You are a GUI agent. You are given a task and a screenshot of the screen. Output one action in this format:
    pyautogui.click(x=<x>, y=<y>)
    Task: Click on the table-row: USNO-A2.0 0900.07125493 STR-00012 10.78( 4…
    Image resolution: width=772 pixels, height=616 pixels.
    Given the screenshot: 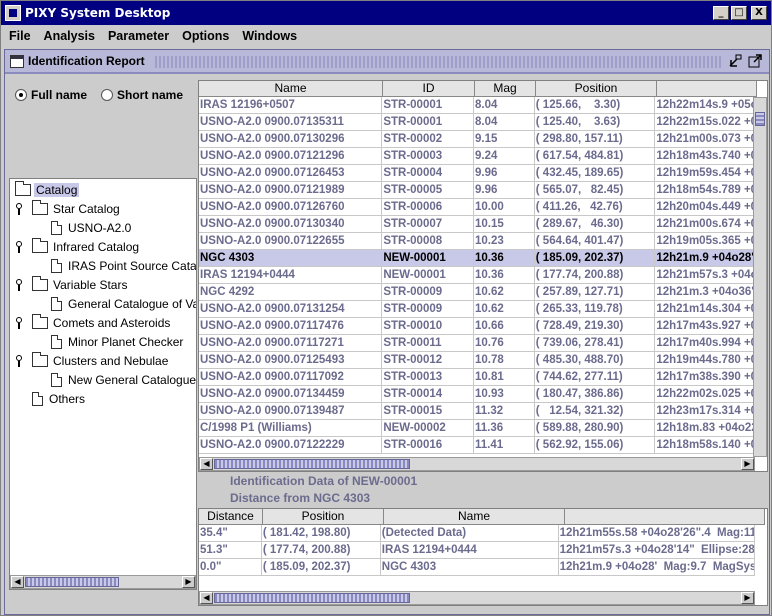 What is the action you would take?
    pyautogui.click(x=477, y=360)
    